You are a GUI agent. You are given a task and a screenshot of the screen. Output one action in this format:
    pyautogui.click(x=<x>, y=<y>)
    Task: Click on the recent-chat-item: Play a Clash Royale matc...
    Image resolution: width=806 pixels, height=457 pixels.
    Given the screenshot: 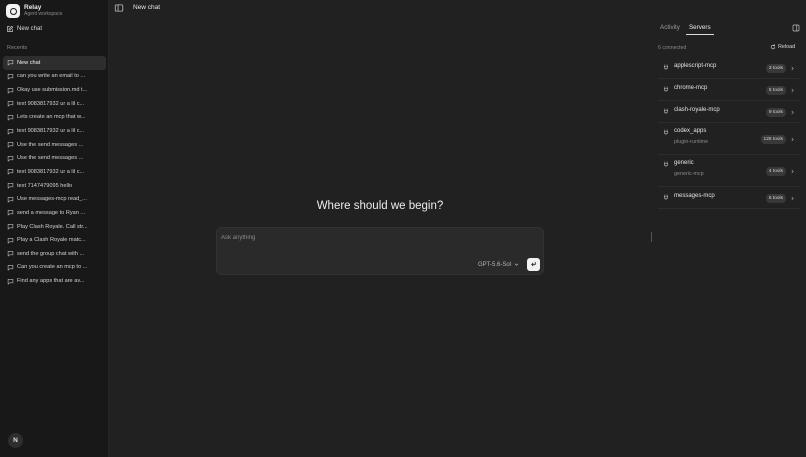 What is the action you would take?
    pyautogui.click(x=54, y=240)
    